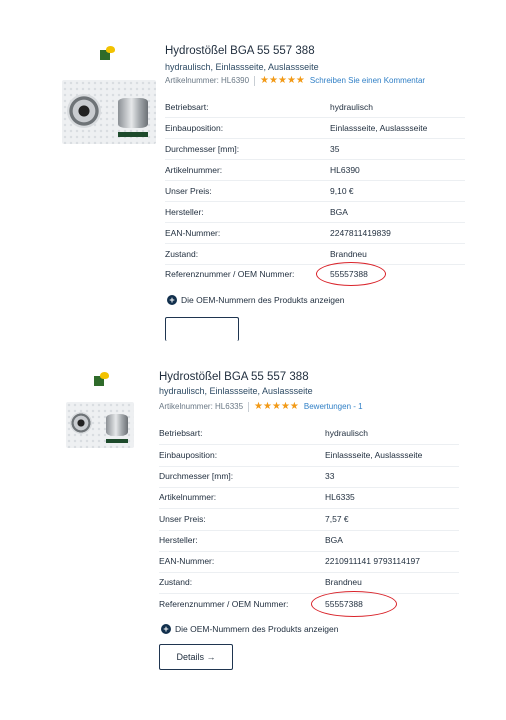 Image resolution: width=506 pixels, height=720 pixels. Describe the element at coordinates (340, 497) in the screenshot. I see `spec-value: HL6335` at that location.